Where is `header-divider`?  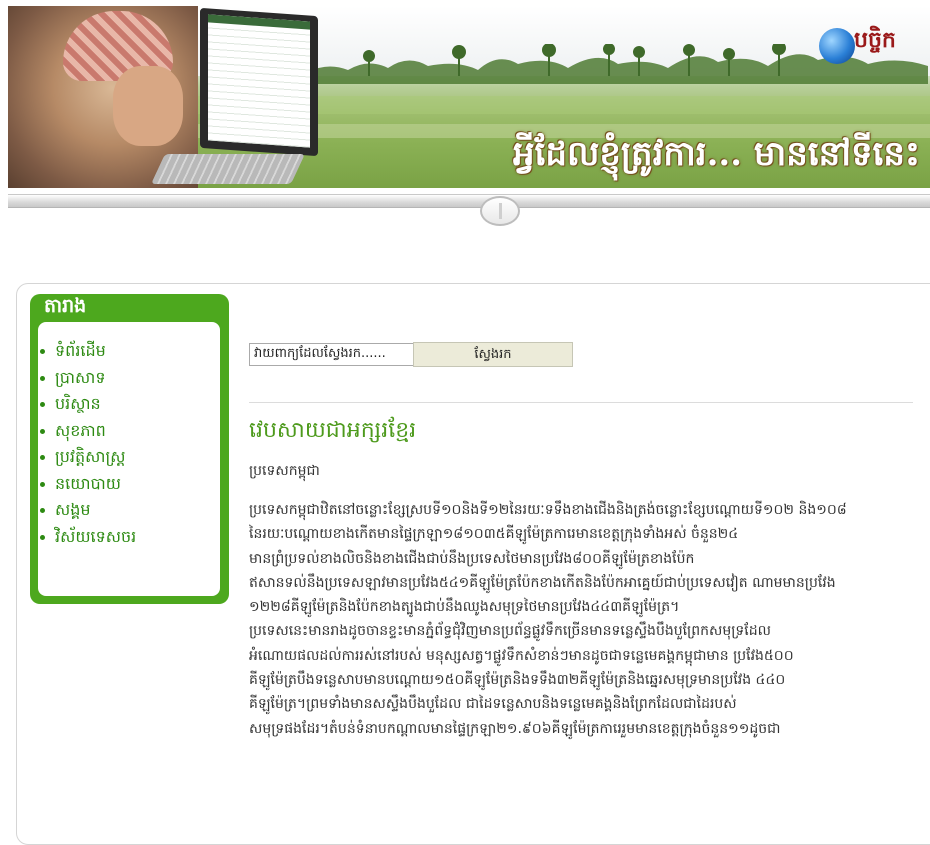
header-divider is located at coordinates (469, 201).